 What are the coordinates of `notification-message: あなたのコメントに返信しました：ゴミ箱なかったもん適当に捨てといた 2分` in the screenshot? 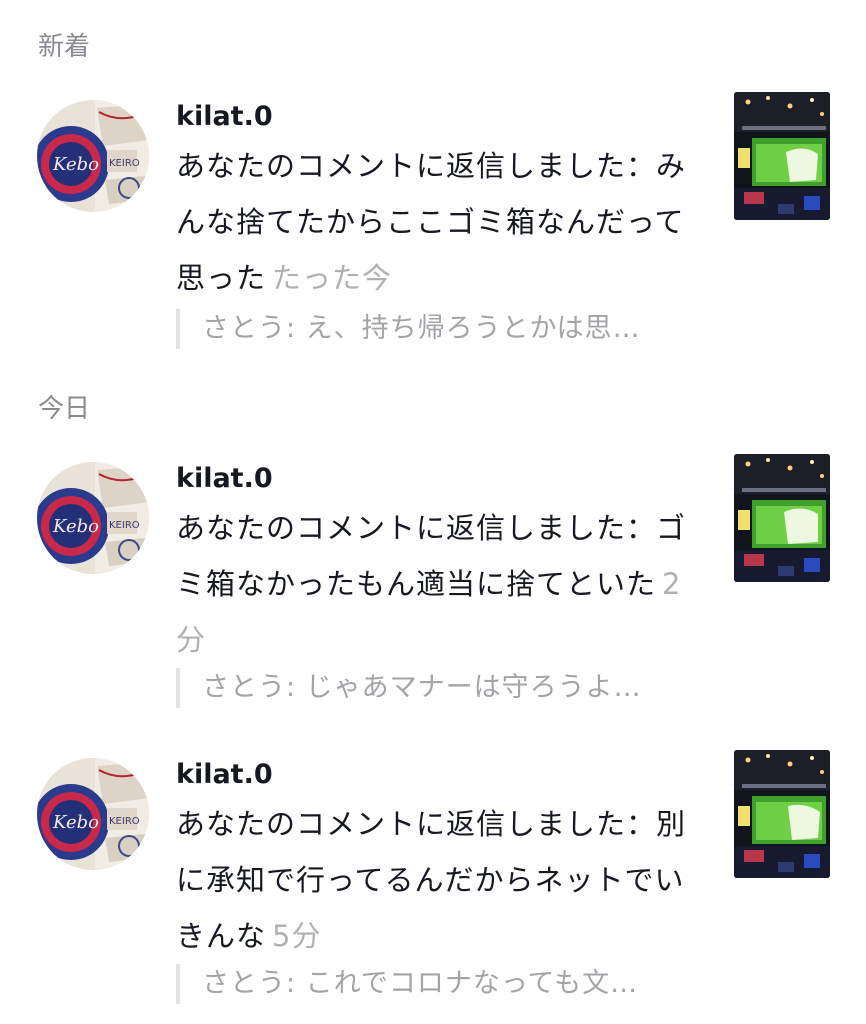 It's located at (441, 584).